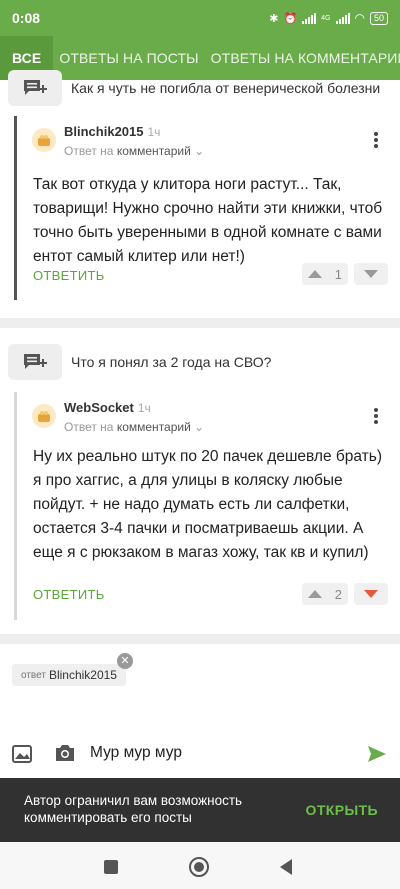 The height and width of the screenshot is (889, 400). Describe the element at coordinates (26, 18) in the screenshot. I see `status-time: 0:08` at that location.